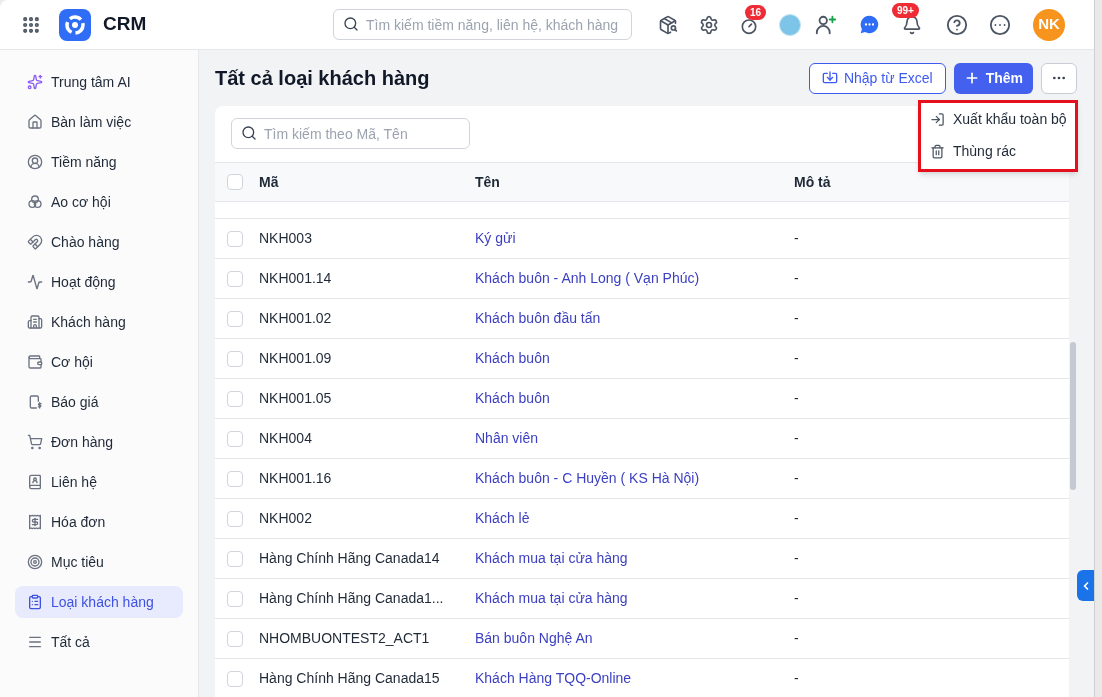 This screenshot has height=697, width=1102. I want to click on bell-icon, so click(912, 24).